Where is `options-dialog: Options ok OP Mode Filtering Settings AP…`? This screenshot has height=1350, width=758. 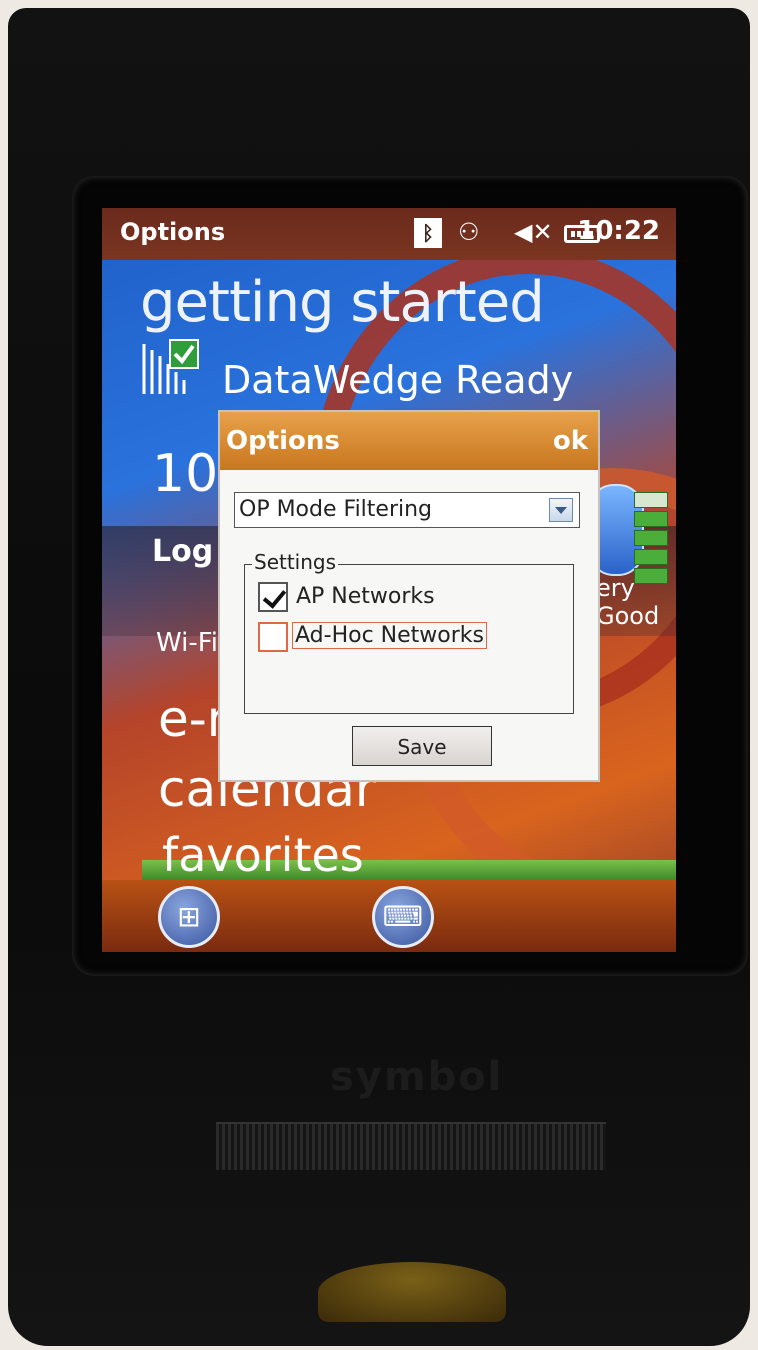
options-dialog: Options ok OP Mode Filtering Settings AP… is located at coordinates (409, 596).